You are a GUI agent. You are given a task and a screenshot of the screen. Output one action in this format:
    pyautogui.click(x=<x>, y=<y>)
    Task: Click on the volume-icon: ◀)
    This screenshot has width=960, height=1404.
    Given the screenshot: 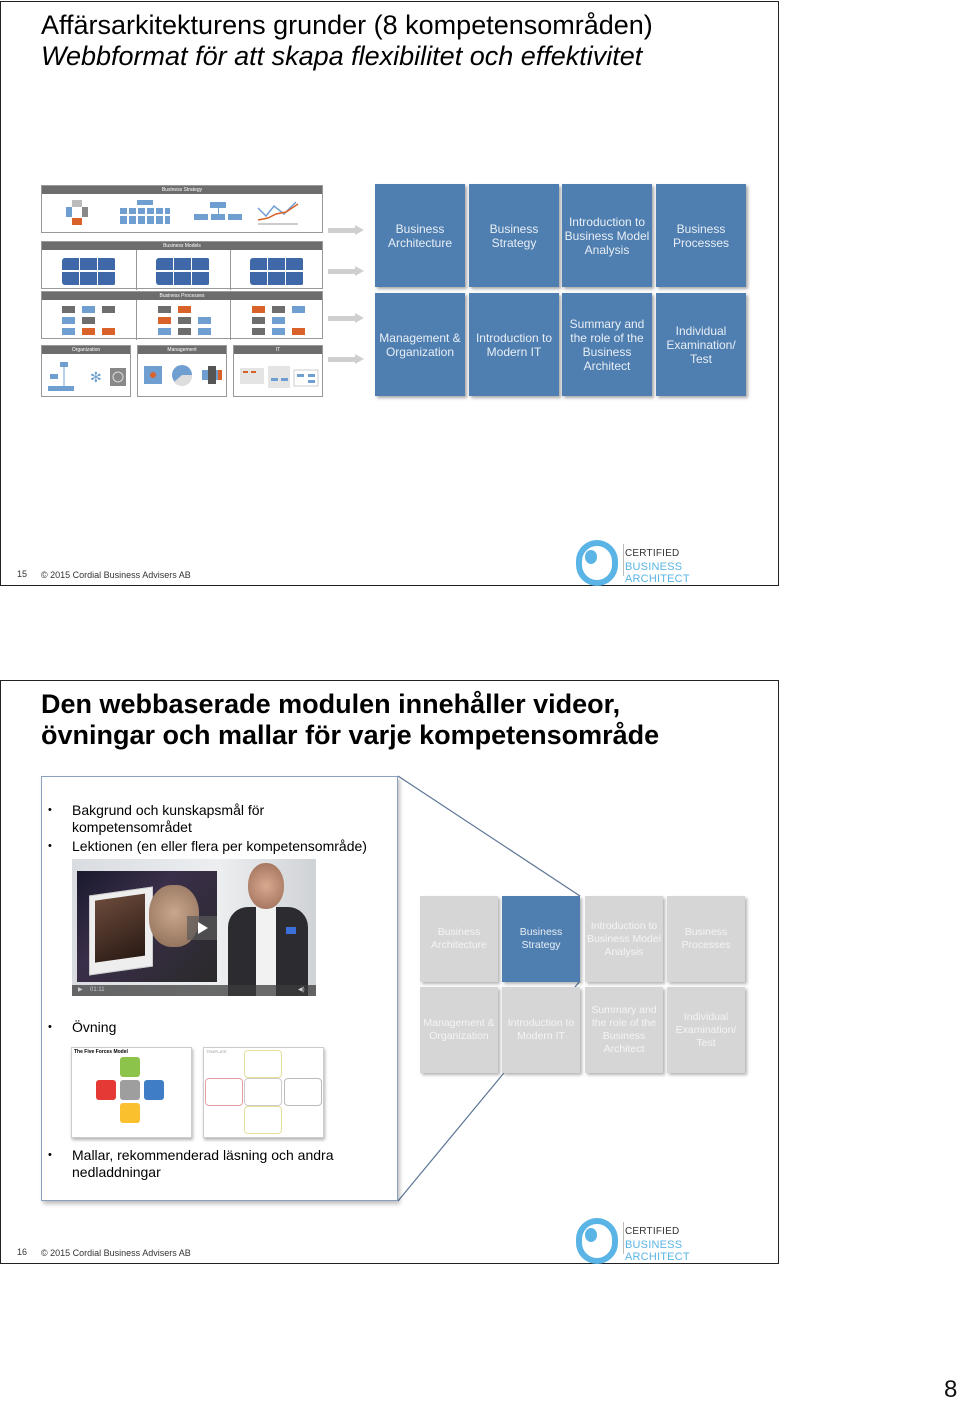 What is the action you would take?
    pyautogui.click(x=301, y=990)
    